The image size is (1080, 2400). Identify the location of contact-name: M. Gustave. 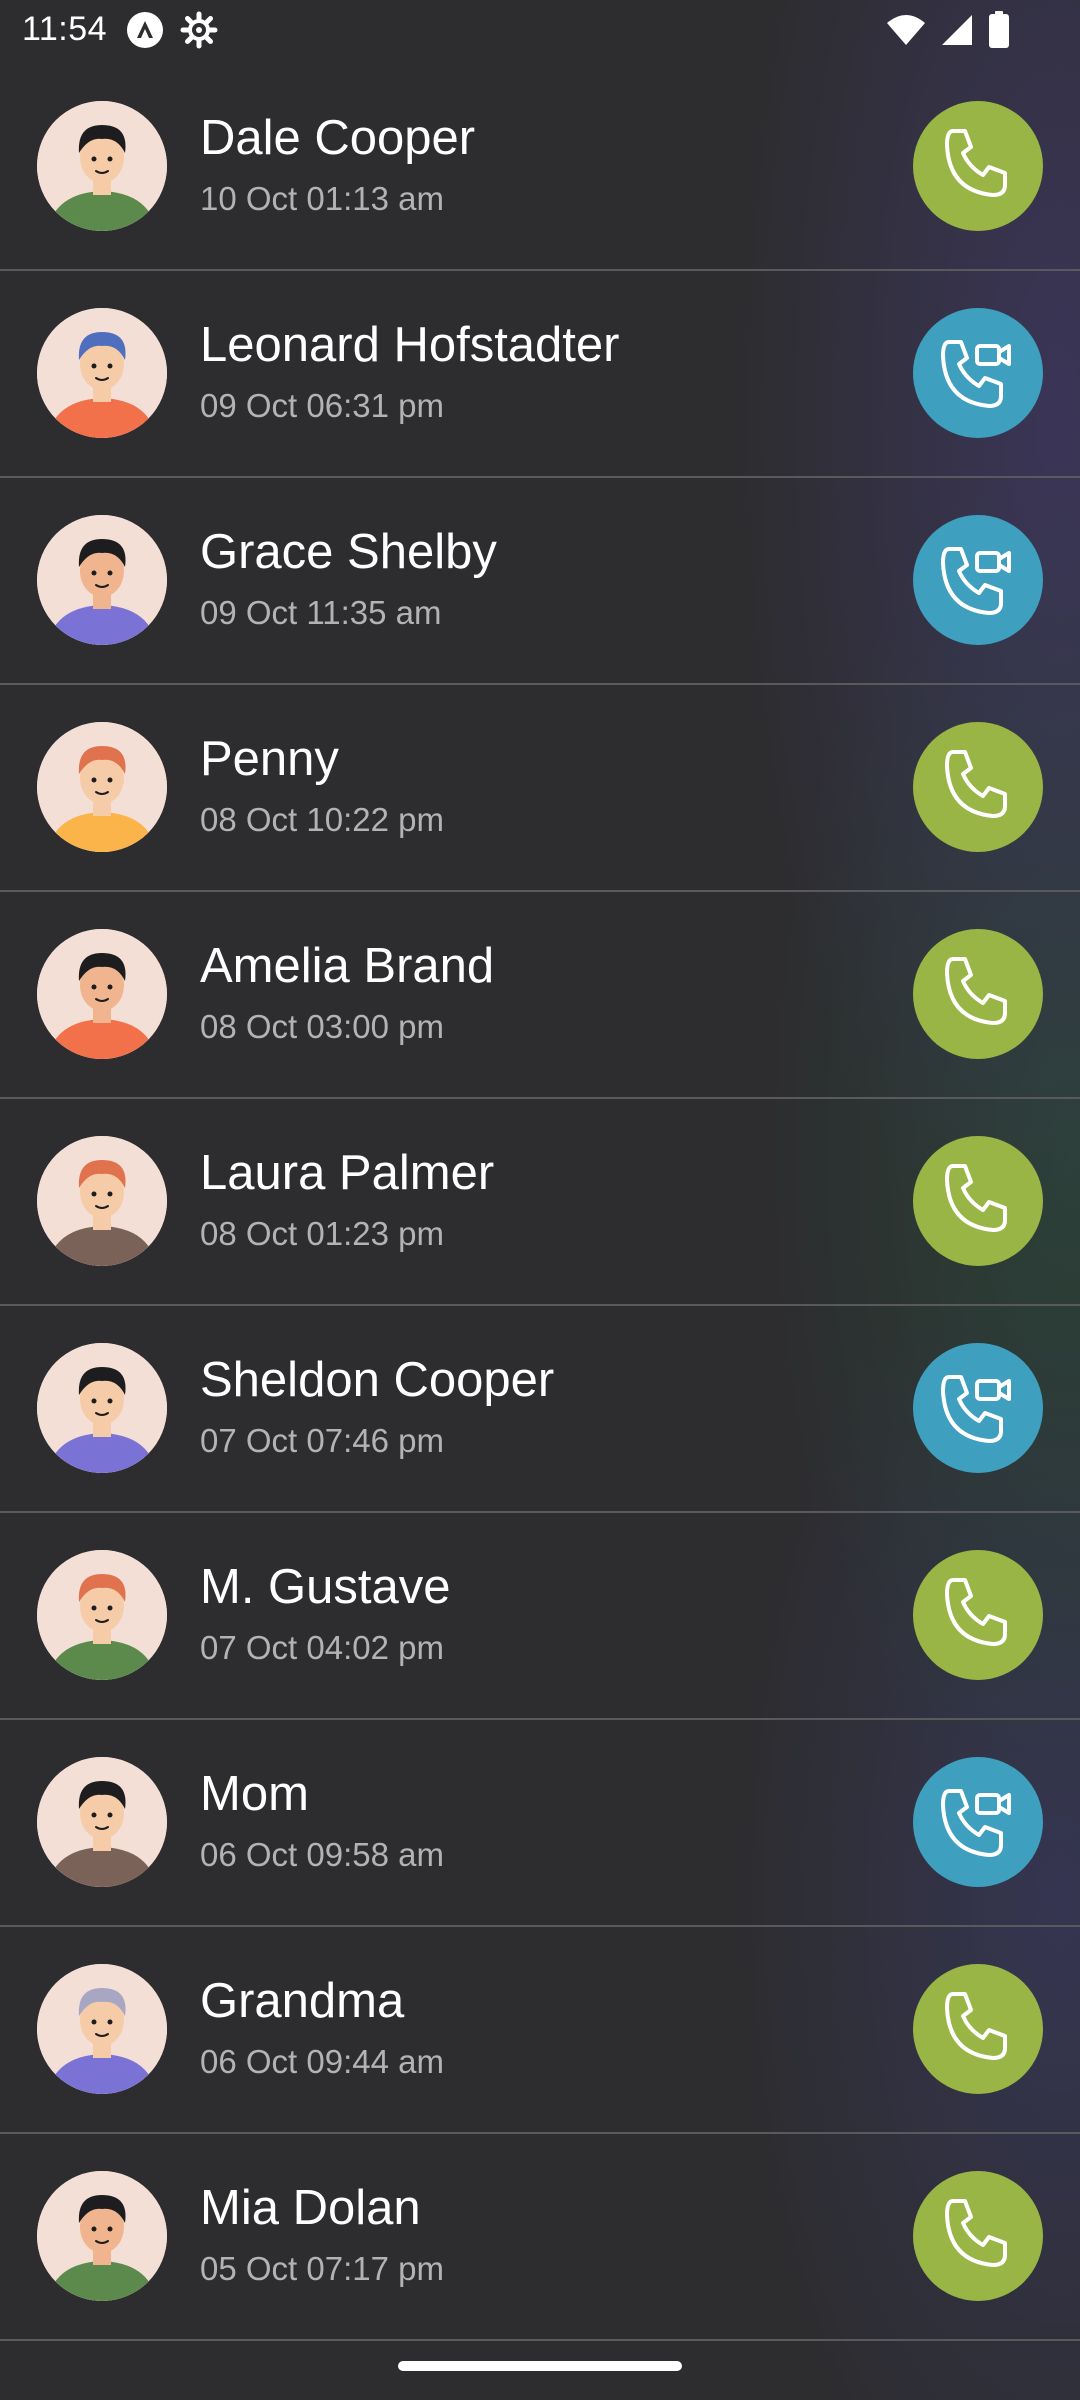
(325, 1587).